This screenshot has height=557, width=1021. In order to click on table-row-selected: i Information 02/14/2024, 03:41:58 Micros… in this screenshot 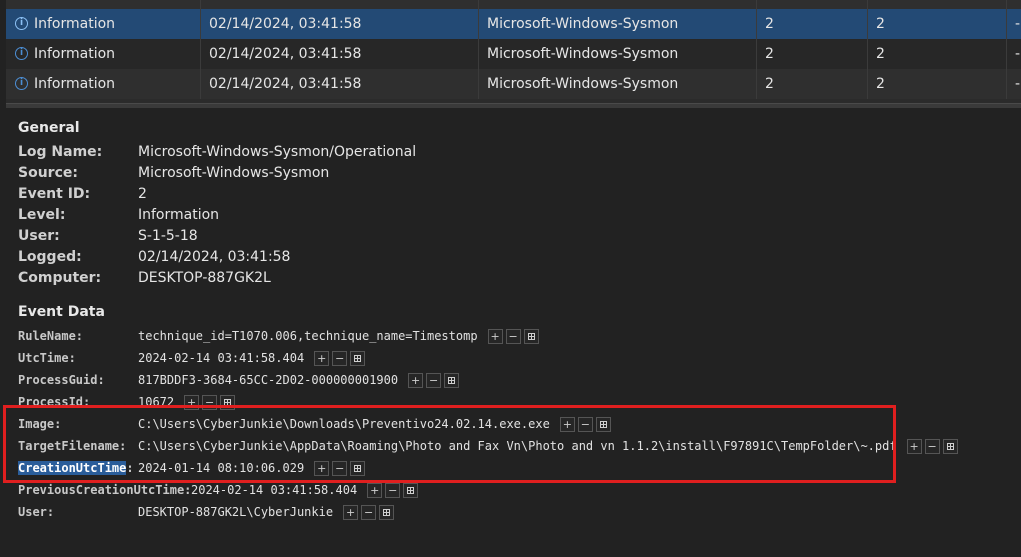, I will do `click(513, 24)`.